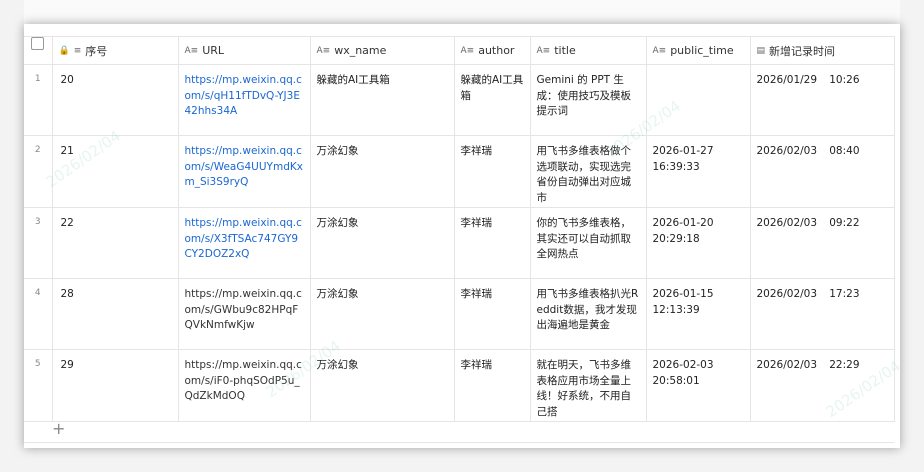  Describe the element at coordinates (244, 50) in the screenshot. I see `column-header-url: A≡ URL` at that location.